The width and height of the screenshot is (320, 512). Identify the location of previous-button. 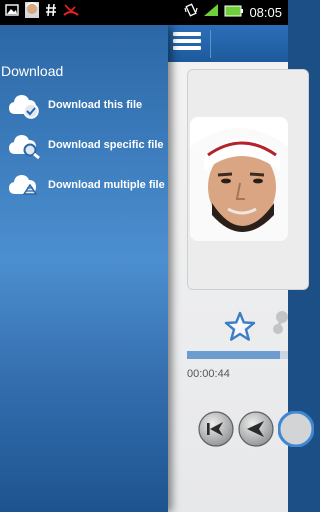
(216, 429).